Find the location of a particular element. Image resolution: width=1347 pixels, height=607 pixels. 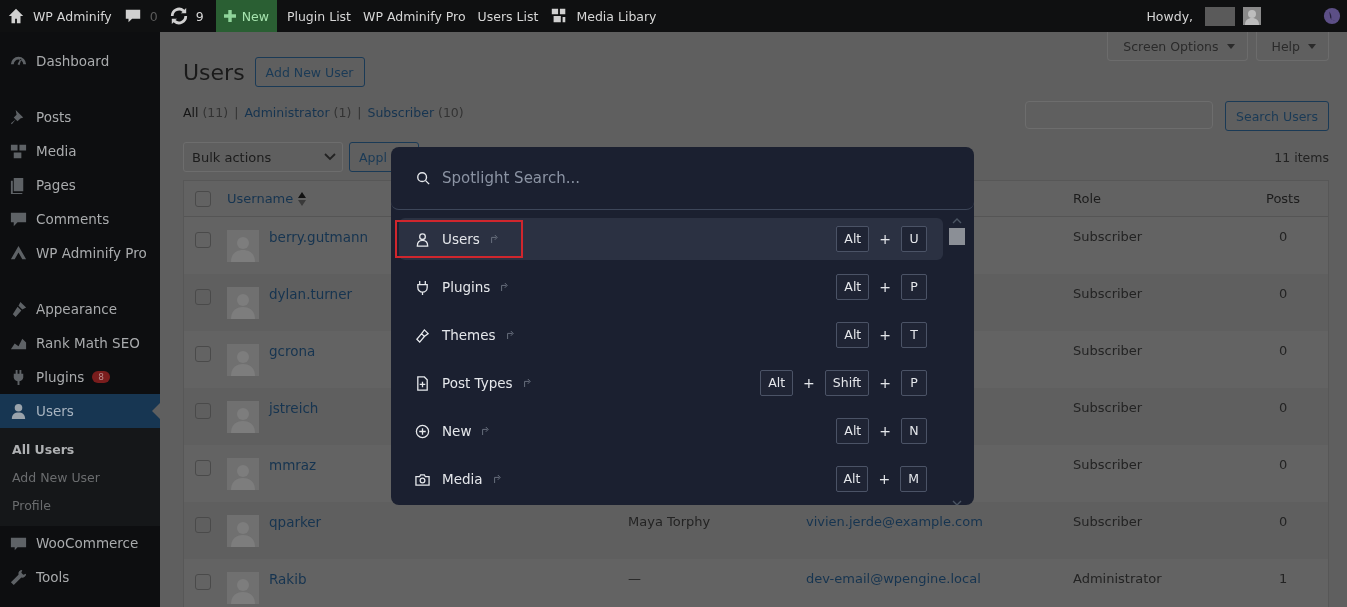

refresh-icon is located at coordinates (178, 16).